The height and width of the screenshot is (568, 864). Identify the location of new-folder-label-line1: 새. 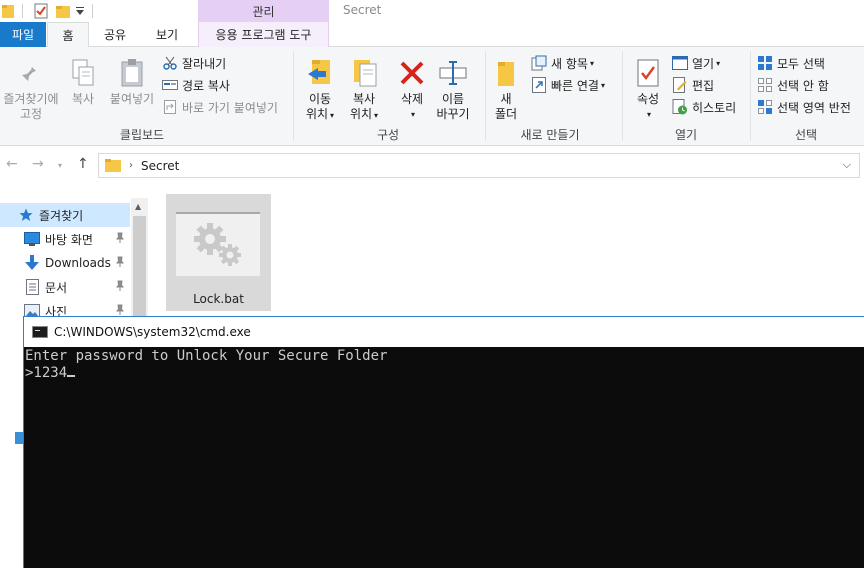
(506, 99).